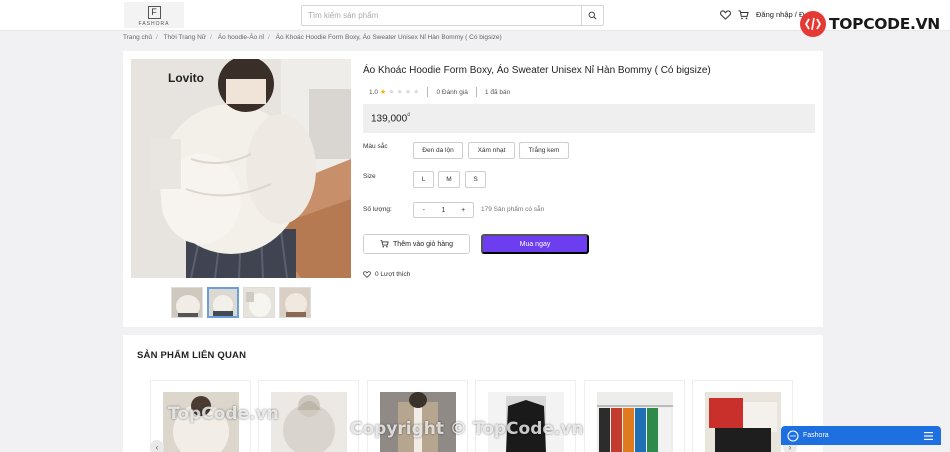 The width and height of the screenshot is (950, 452). I want to click on size-option-l: L, so click(423, 179).